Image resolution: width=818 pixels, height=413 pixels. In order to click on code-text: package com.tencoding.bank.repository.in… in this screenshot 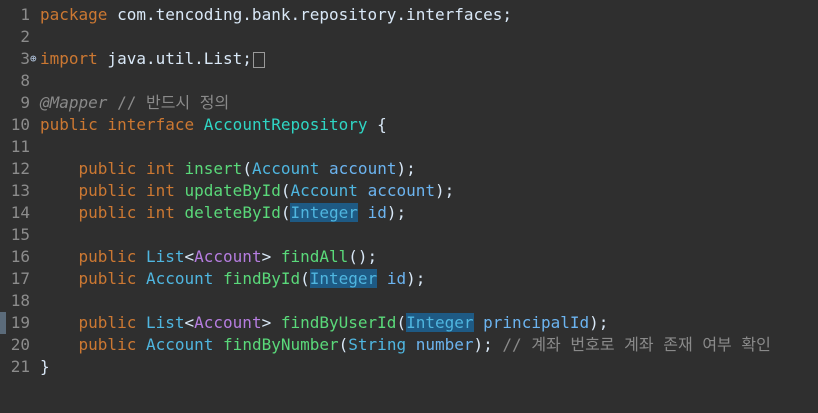, I will do `click(276, 15)`.